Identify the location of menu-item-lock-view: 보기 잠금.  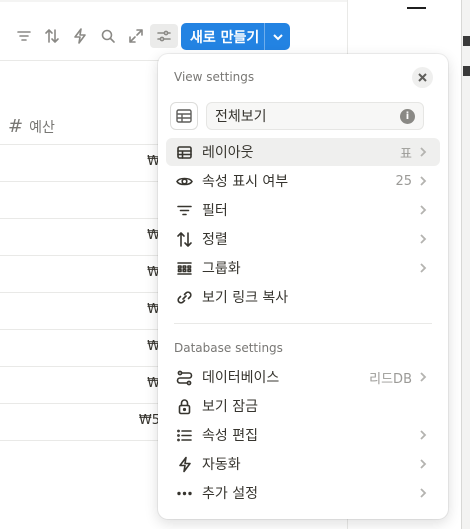
(303, 406).